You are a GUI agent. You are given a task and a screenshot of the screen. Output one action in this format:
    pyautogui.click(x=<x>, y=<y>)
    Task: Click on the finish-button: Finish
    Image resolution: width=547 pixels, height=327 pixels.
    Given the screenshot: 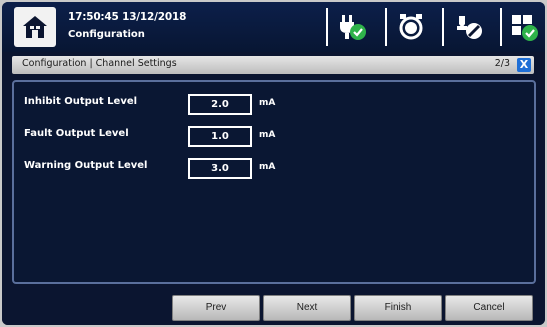 What is the action you would take?
    pyautogui.click(x=398, y=308)
    